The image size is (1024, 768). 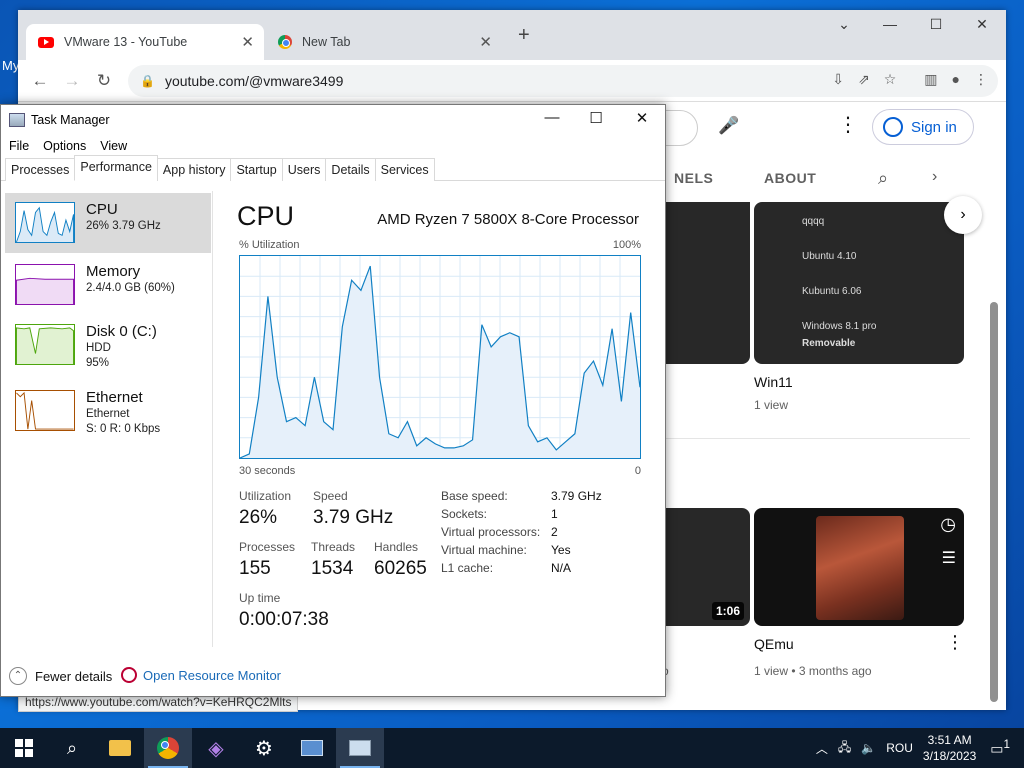 What do you see at coordinates (844, 748) in the screenshot?
I see `network-icon: 🖧` at bounding box center [844, 748].